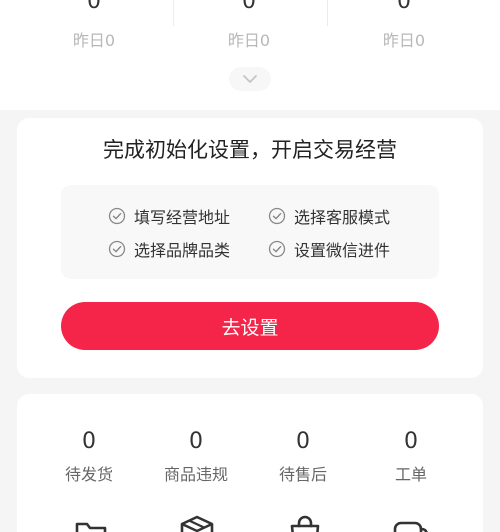 The image size is (500, 532). Describe the element at coordinates (250, 232) in the screenshot. I see `task-list: 填写经营地址 选择客服模式 选择品牌品类 设置微信进件` at that location.